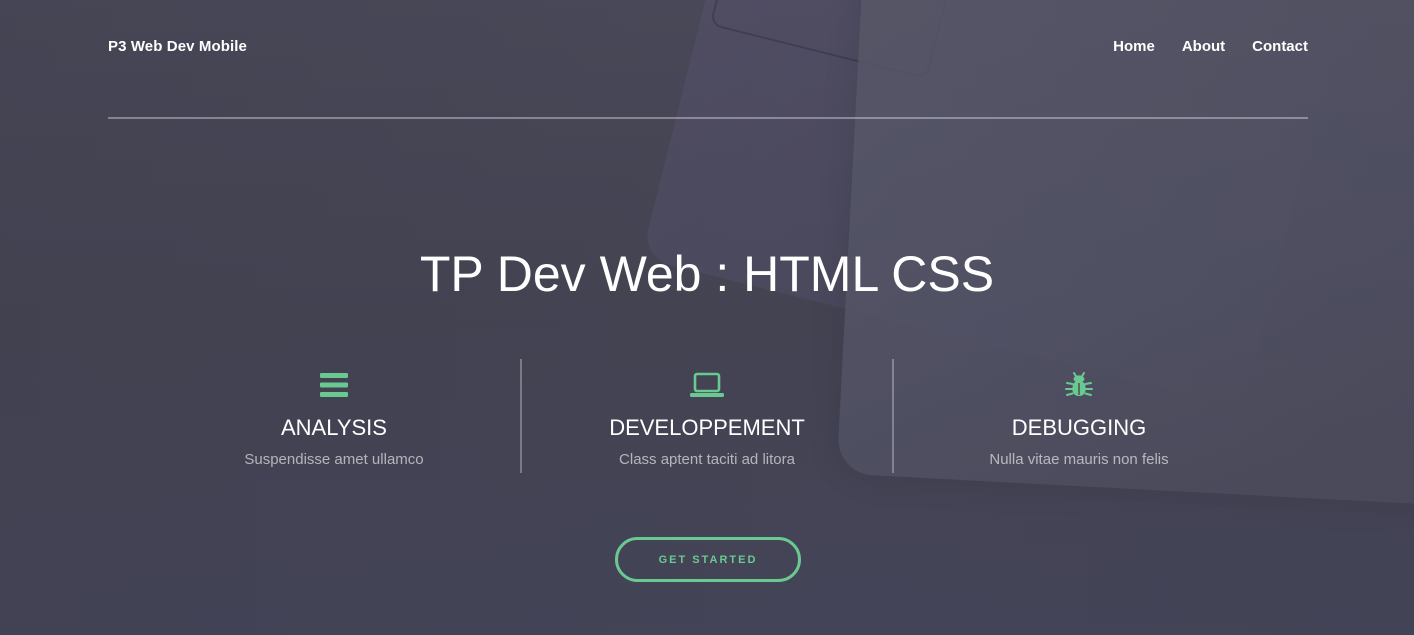 Image resolution: width=1414 pixels, height=635 pixels. I want to click on nav-link-about: About, so click(1203, 46).